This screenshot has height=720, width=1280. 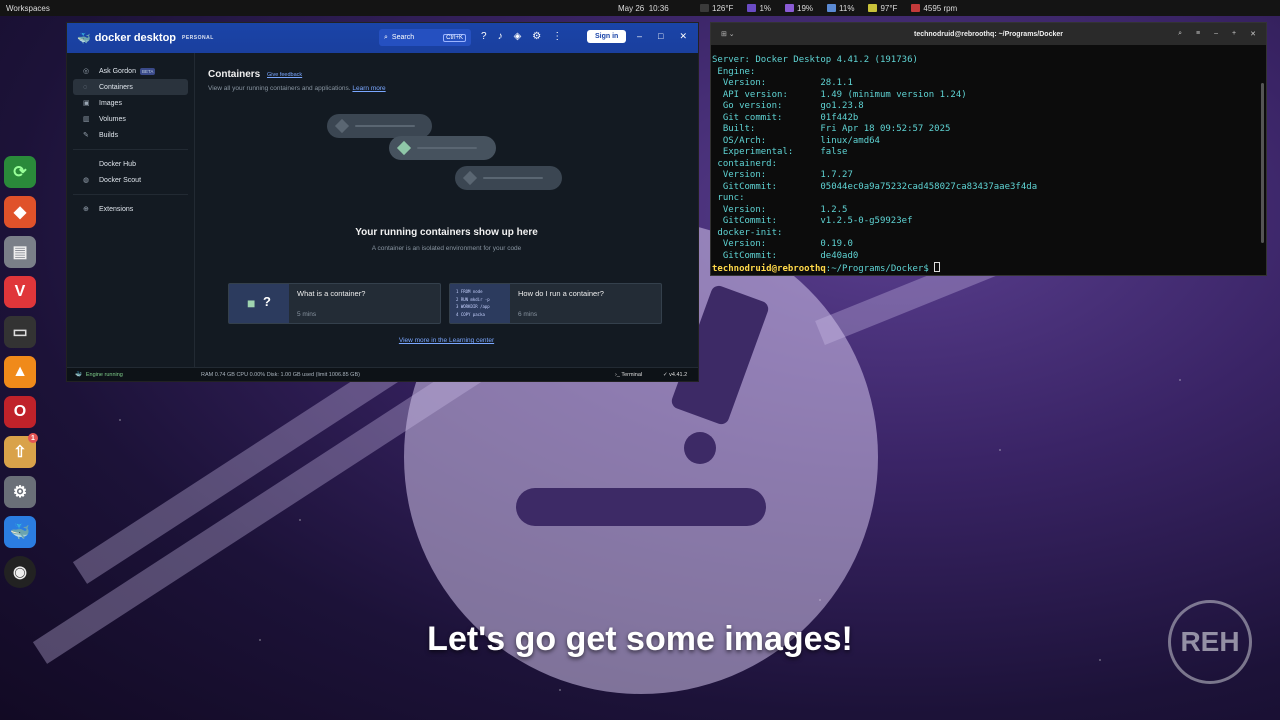 I want to click on window-controls: – □ ✕, so click(x=662, y=36).